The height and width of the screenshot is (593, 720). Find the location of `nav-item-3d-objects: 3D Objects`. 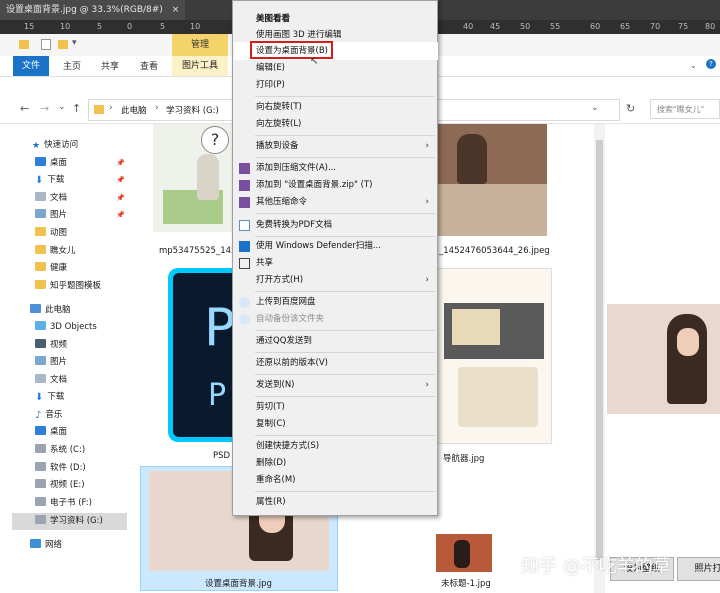

nav-item-3d-objects: 3D Objects is located at coordinates (66, 327).